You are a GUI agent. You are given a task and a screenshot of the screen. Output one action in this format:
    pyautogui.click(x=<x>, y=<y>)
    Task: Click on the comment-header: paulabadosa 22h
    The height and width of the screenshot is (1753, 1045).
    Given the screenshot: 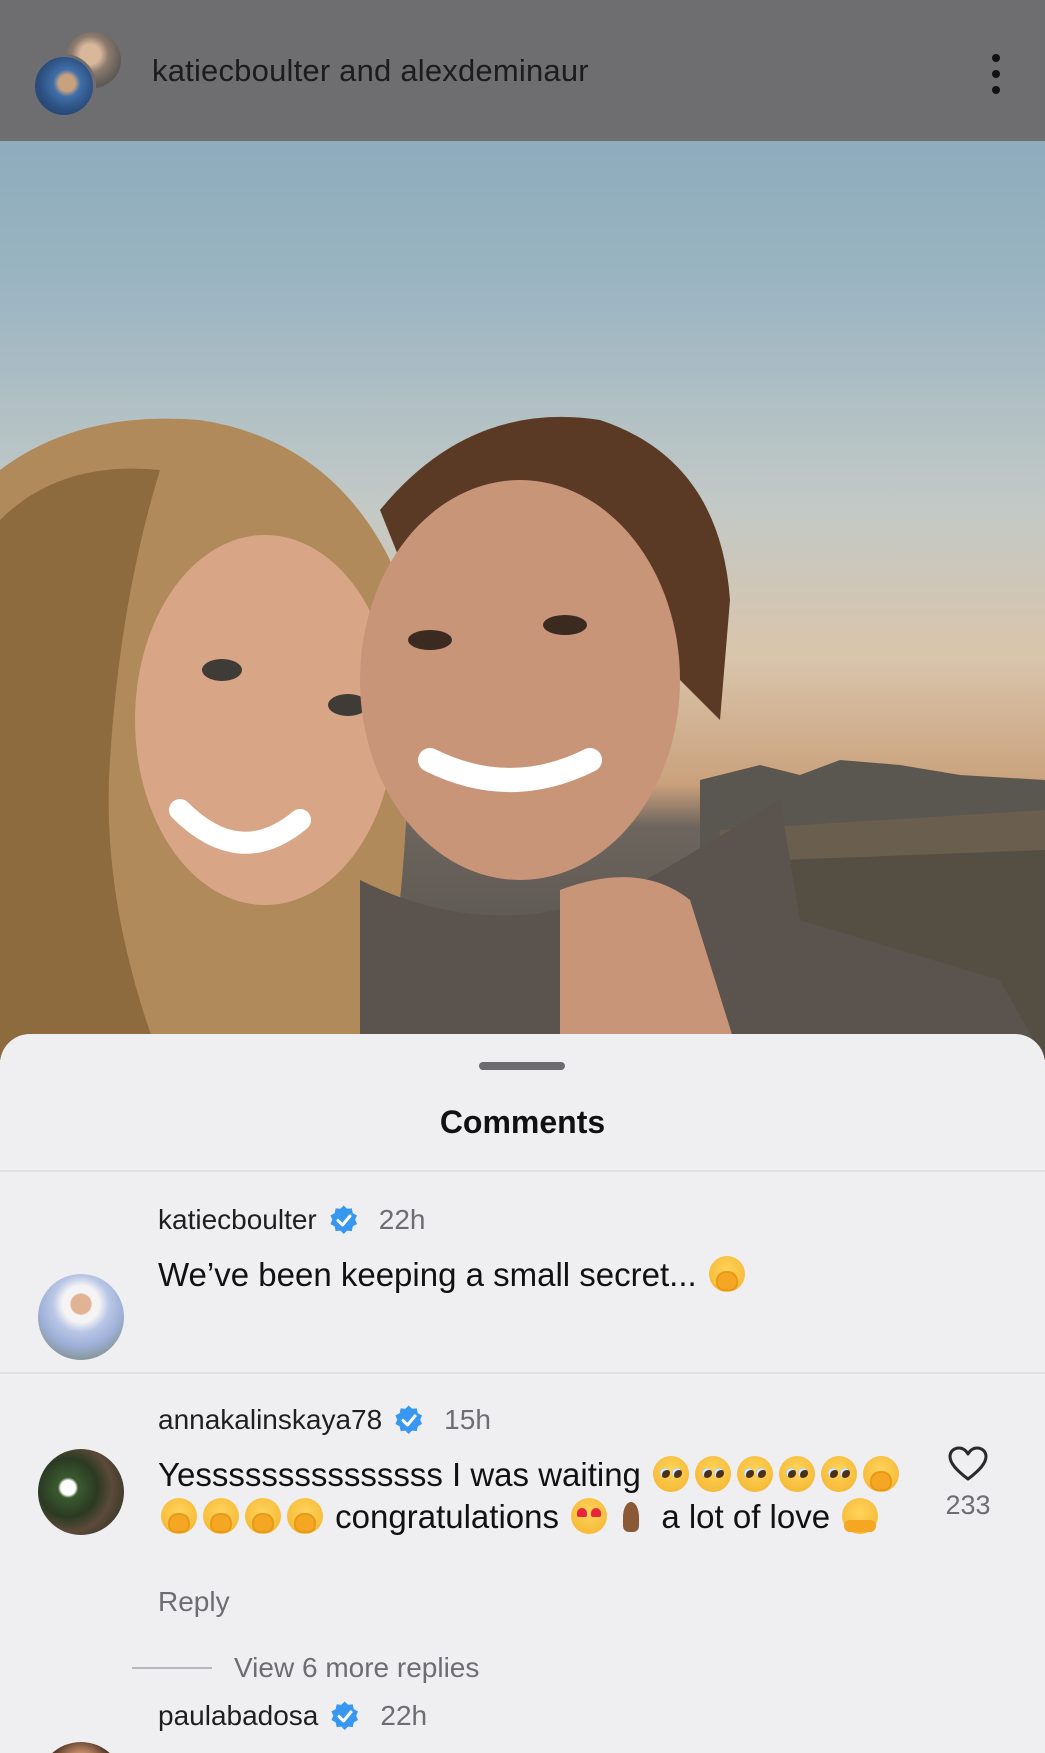 What is the action you would take?
    pyautogui.click(x=292, y=1716)
    